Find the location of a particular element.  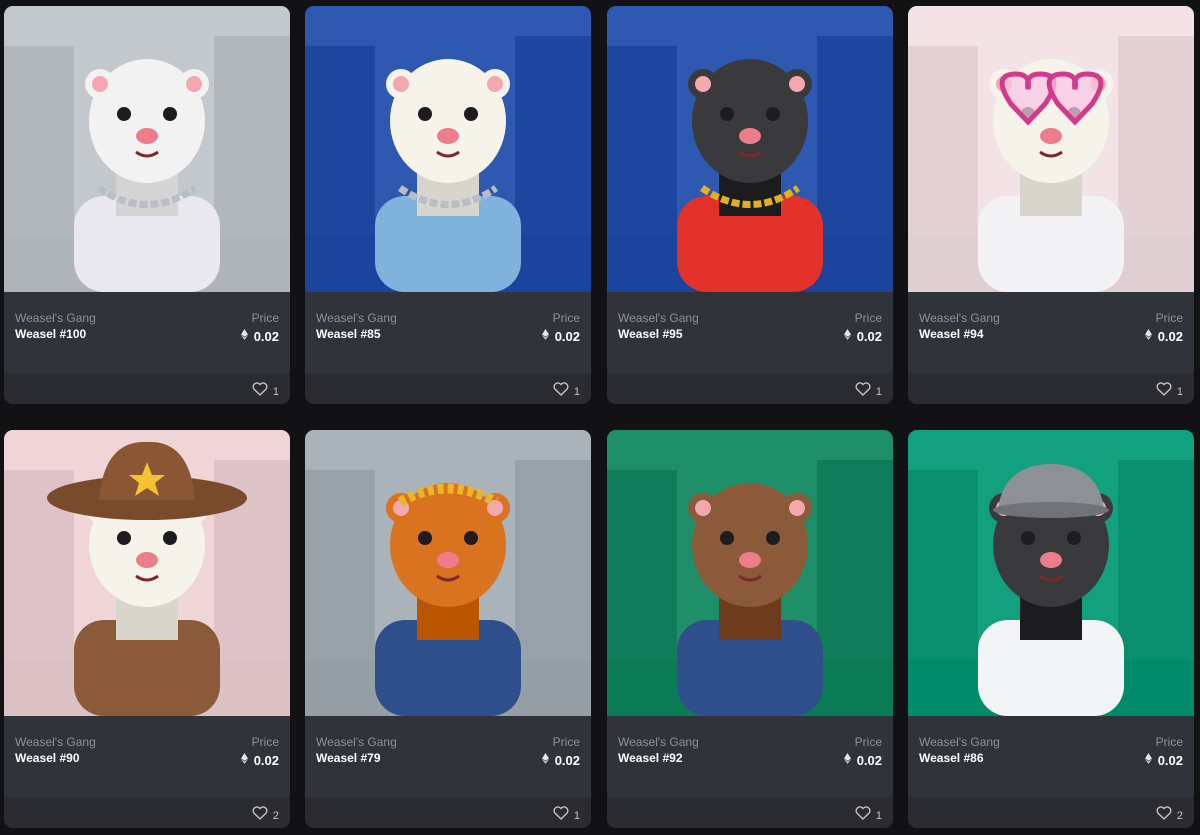

nft-card: Weasel's Gang Weasel #95 Price 0.02 1 is located at coordinates (750, 205).